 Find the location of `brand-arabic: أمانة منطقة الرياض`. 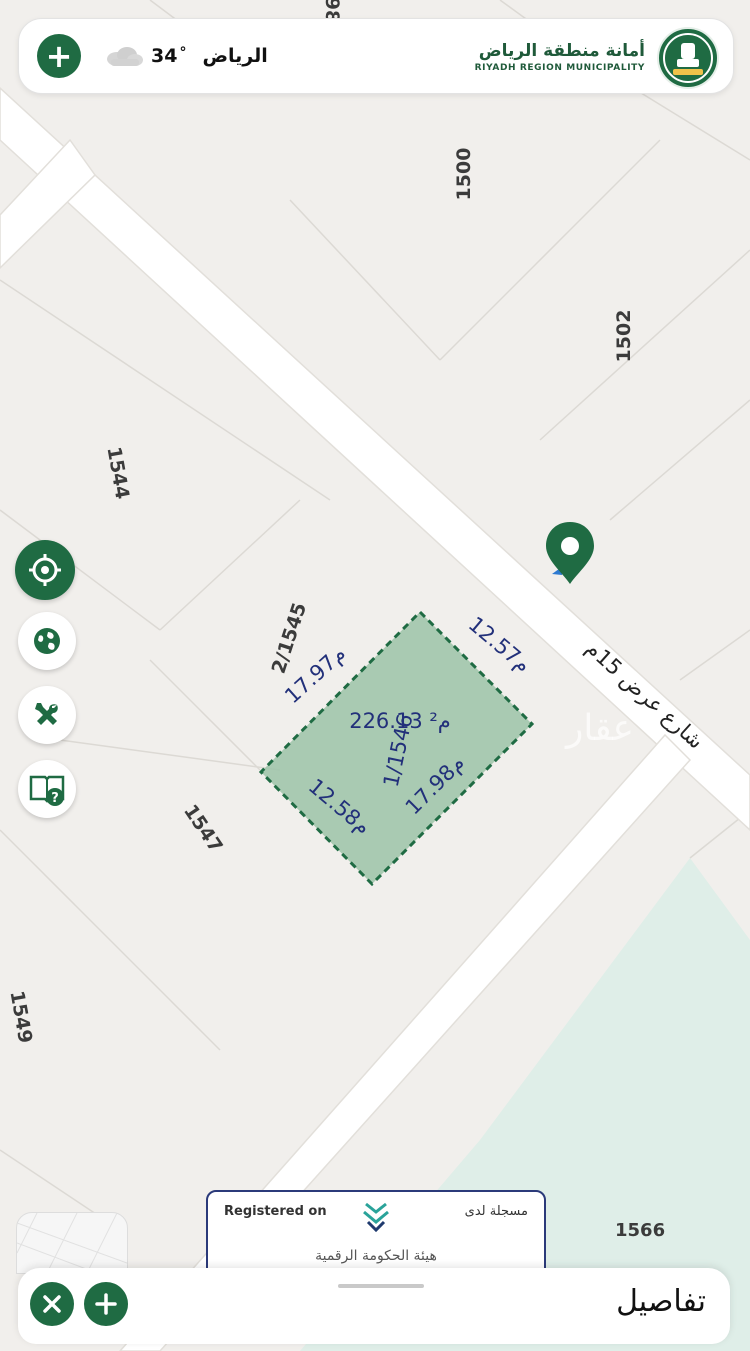

brand-arabic: أمانة منطقة الرياض is located at coordinates (561, 51).